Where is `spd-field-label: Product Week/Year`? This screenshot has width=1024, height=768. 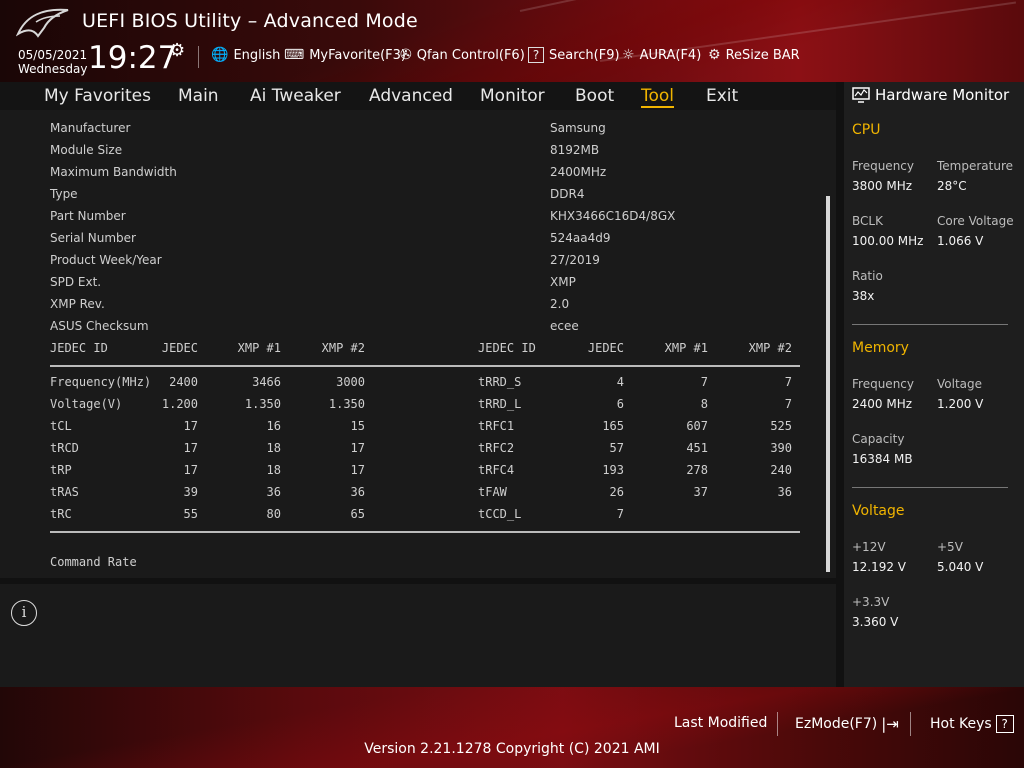 spd-field-label: Product Week/Year is located at coordinates (106, 260).